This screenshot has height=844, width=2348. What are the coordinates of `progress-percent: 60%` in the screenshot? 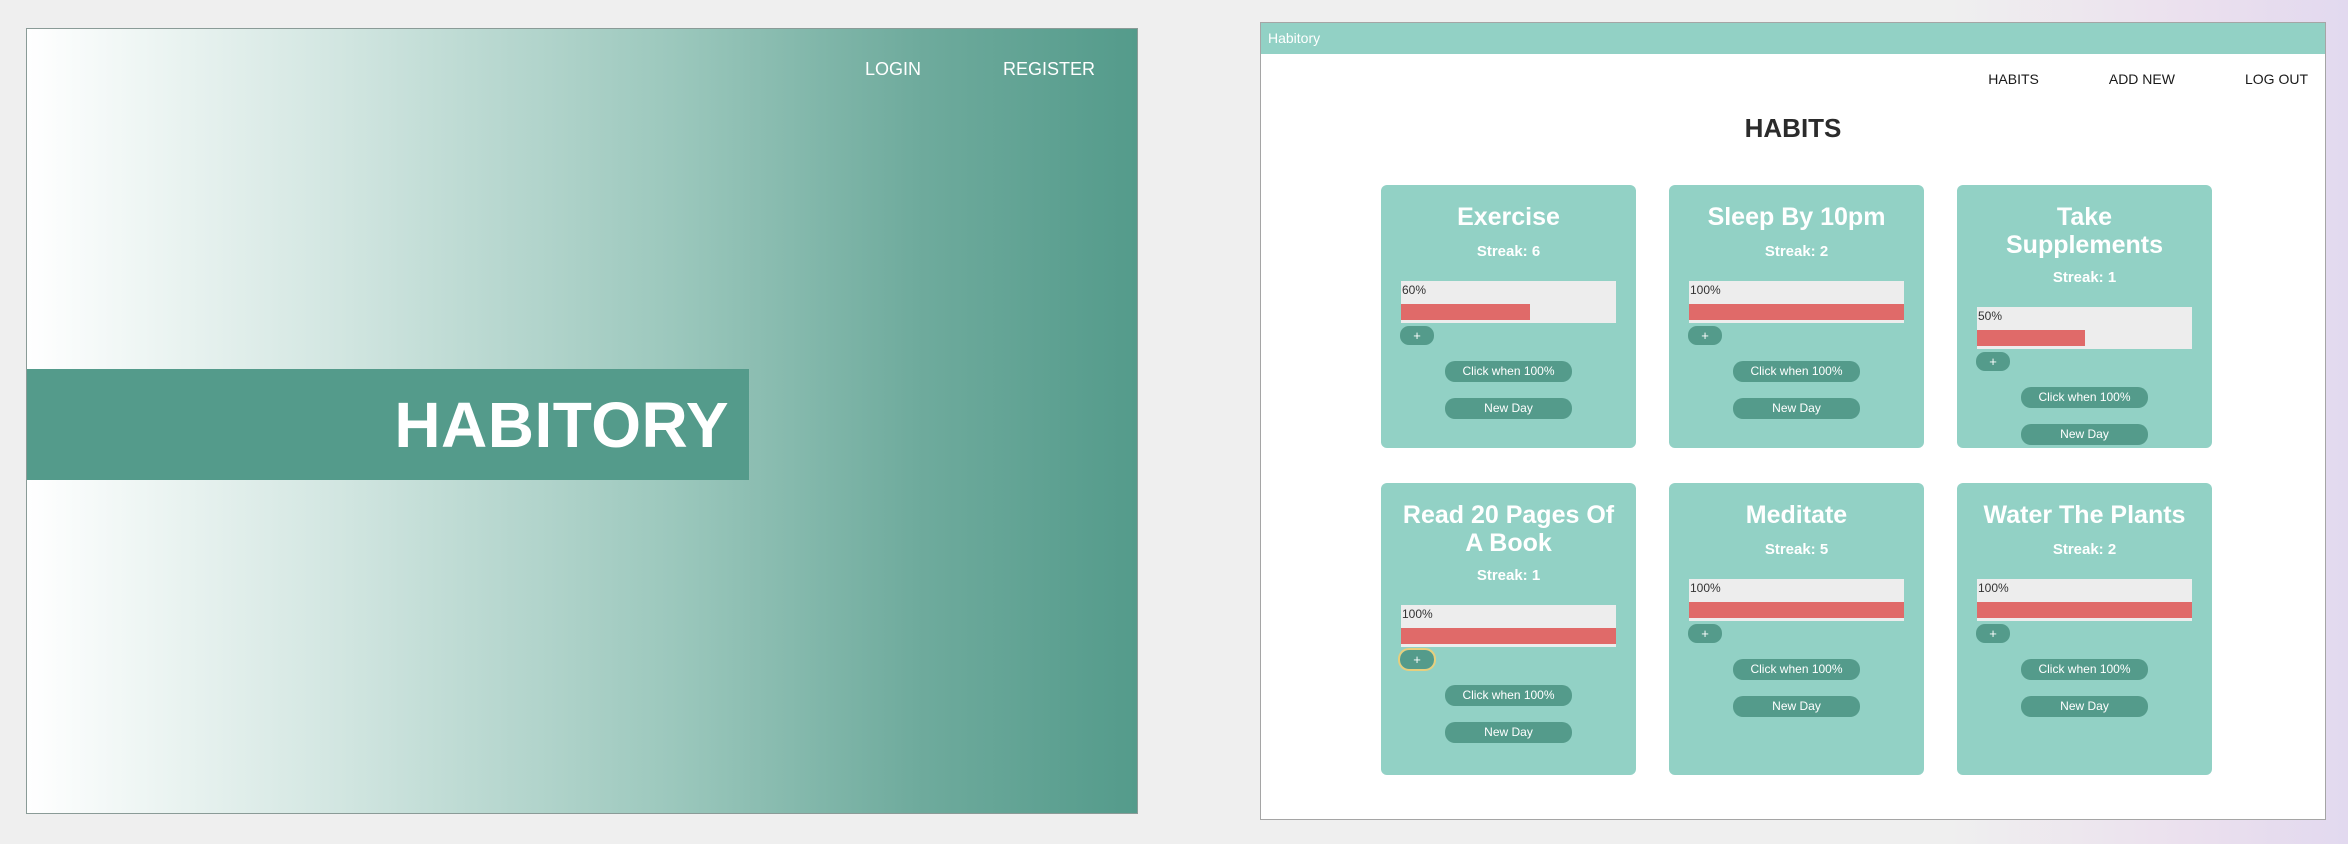 It's located at (1414, 290).